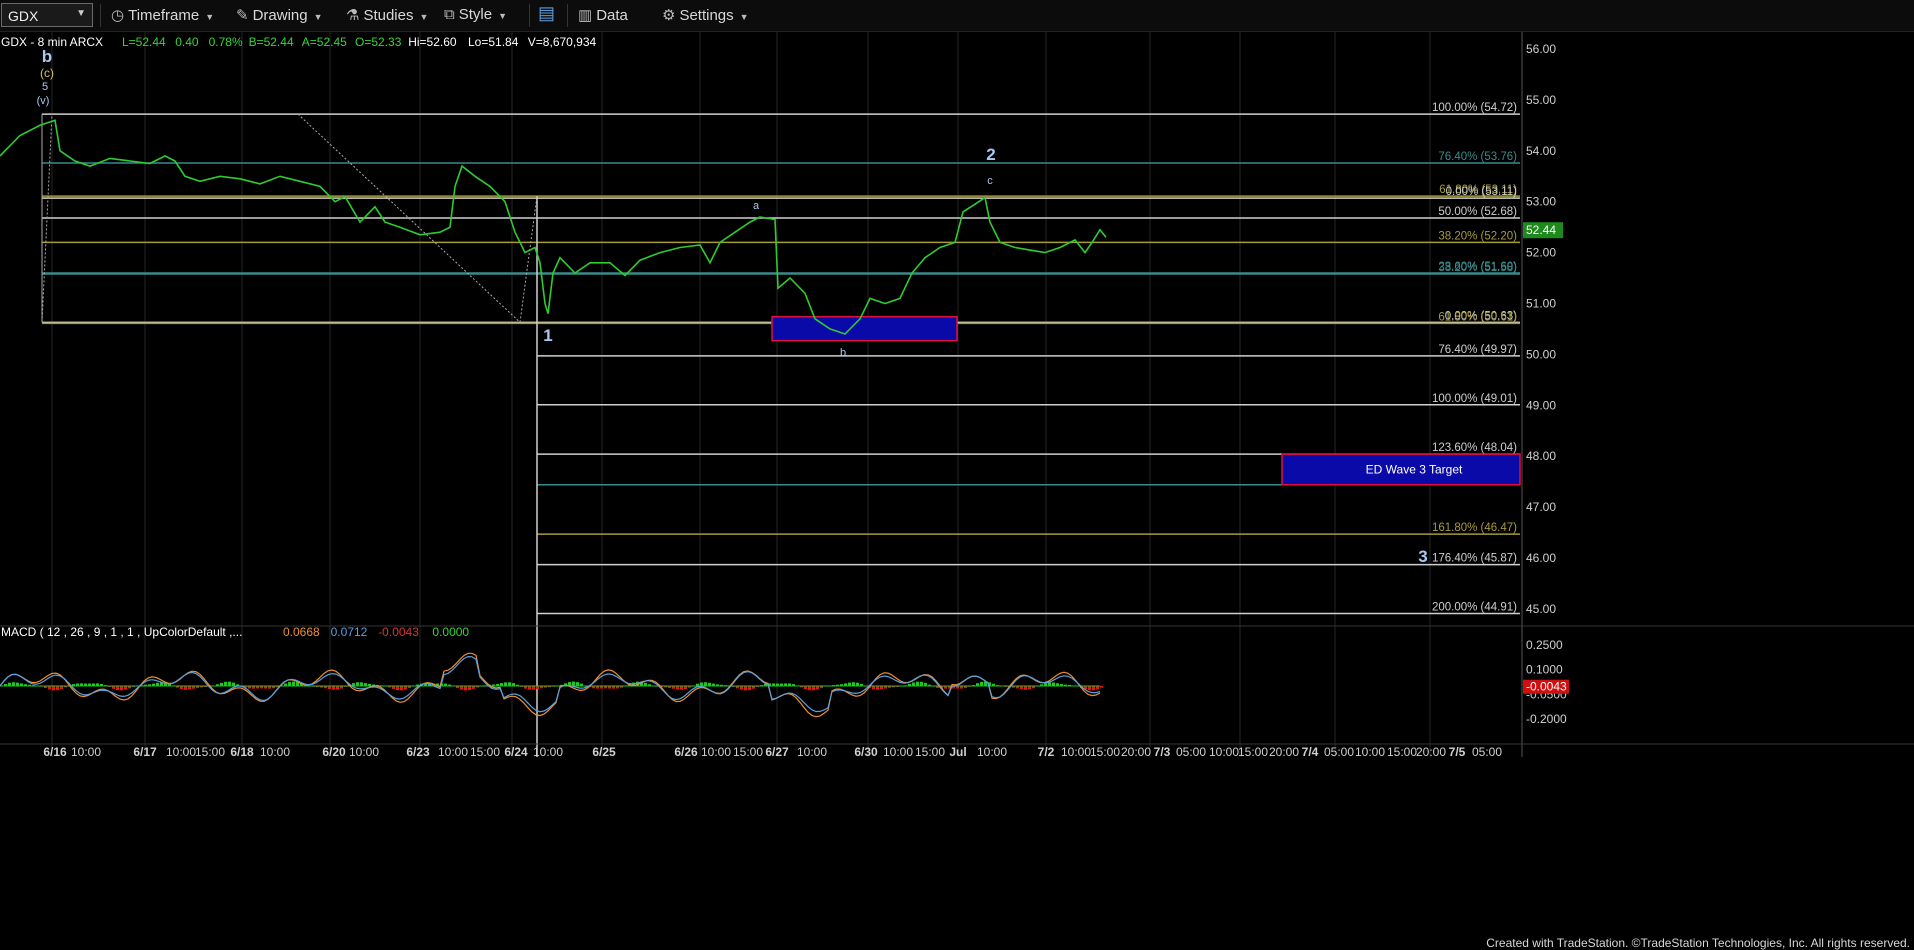 The image size is (1914, 950). Describe the element at coordinates (612, 15) in the screenshot. I see `data-label: Data` at that location.